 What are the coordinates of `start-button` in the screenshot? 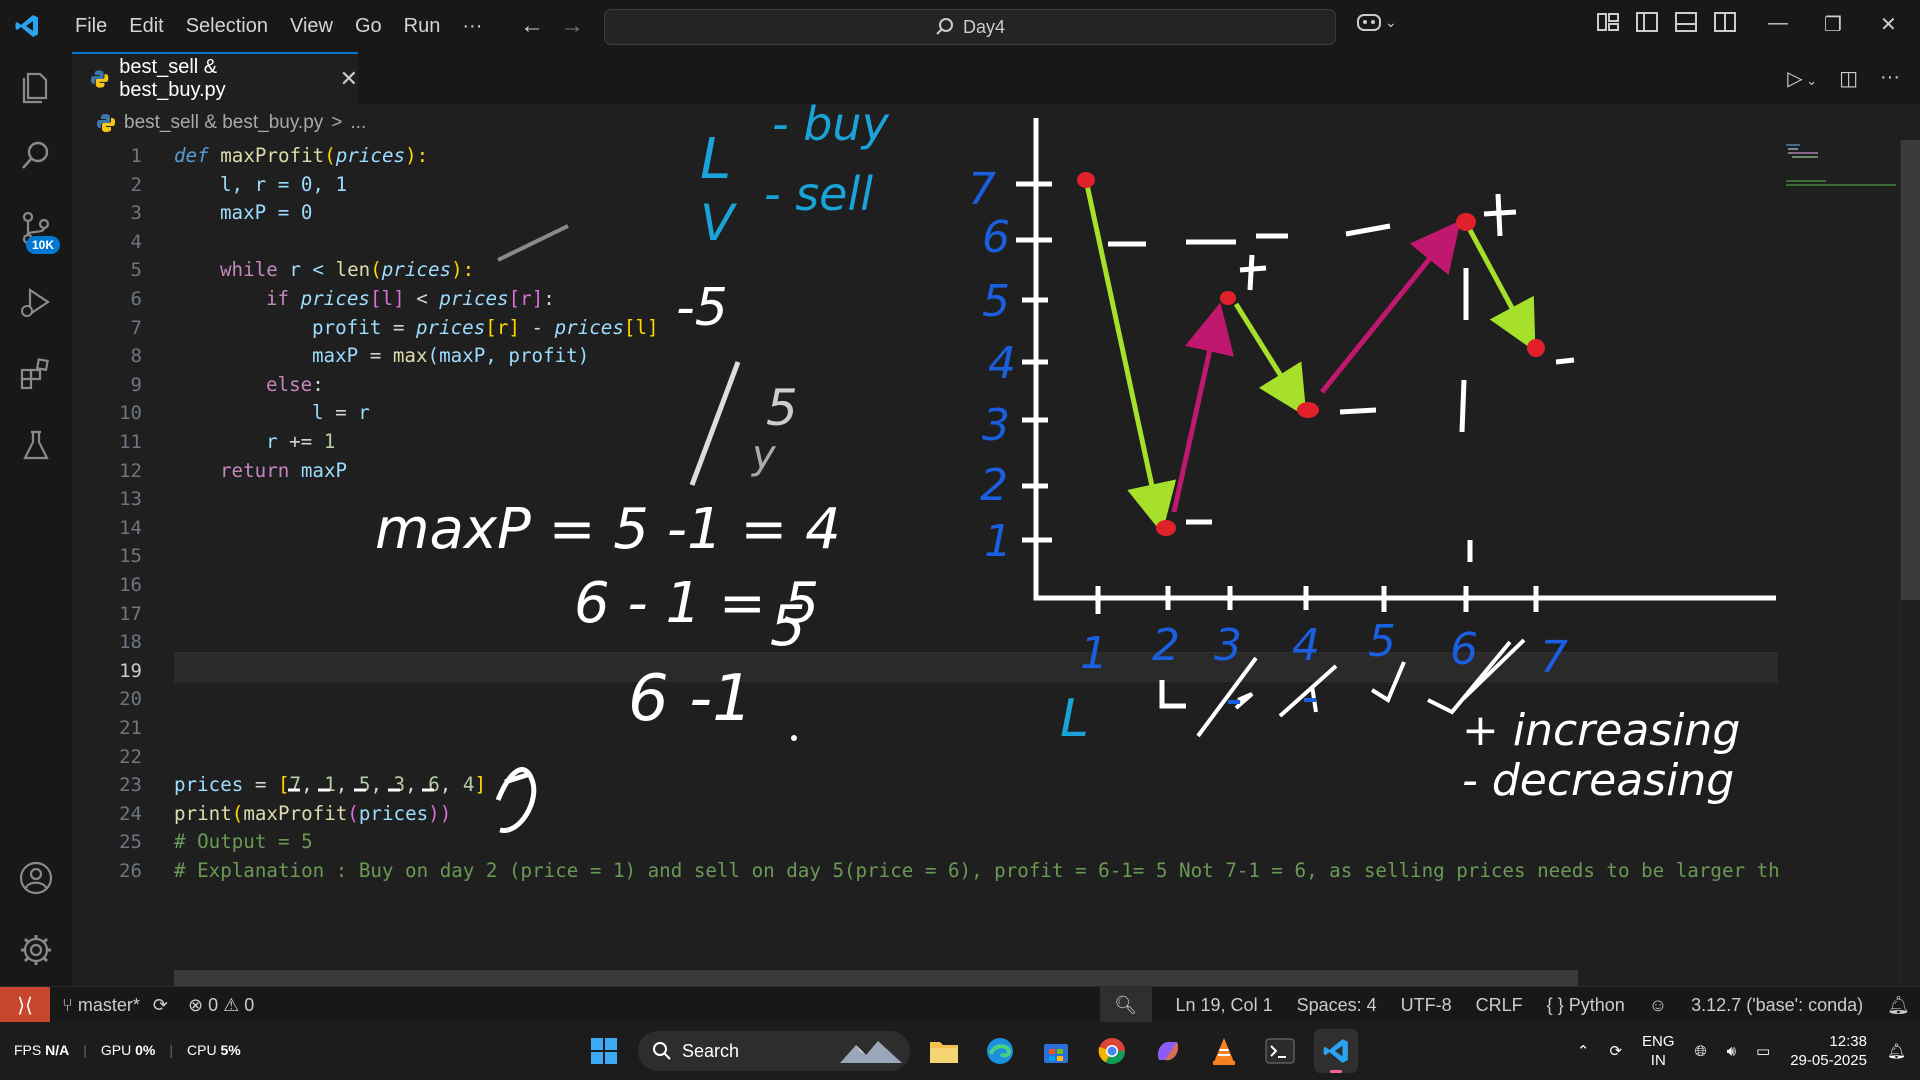 It's located at (604, 1051).